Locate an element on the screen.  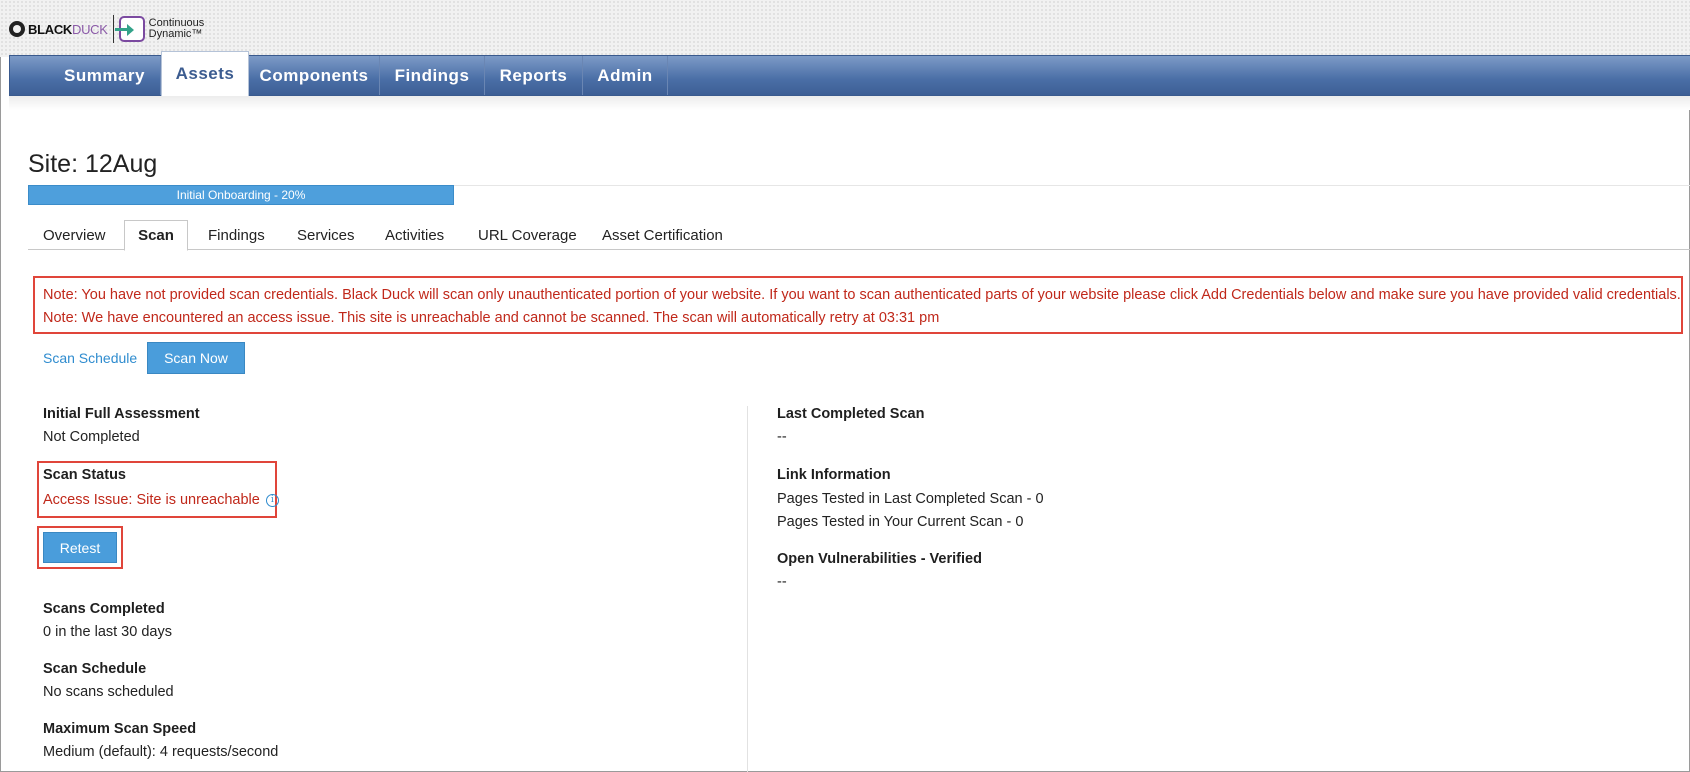
brand-duck-text: DUCK is located at coordinates (90, 29).